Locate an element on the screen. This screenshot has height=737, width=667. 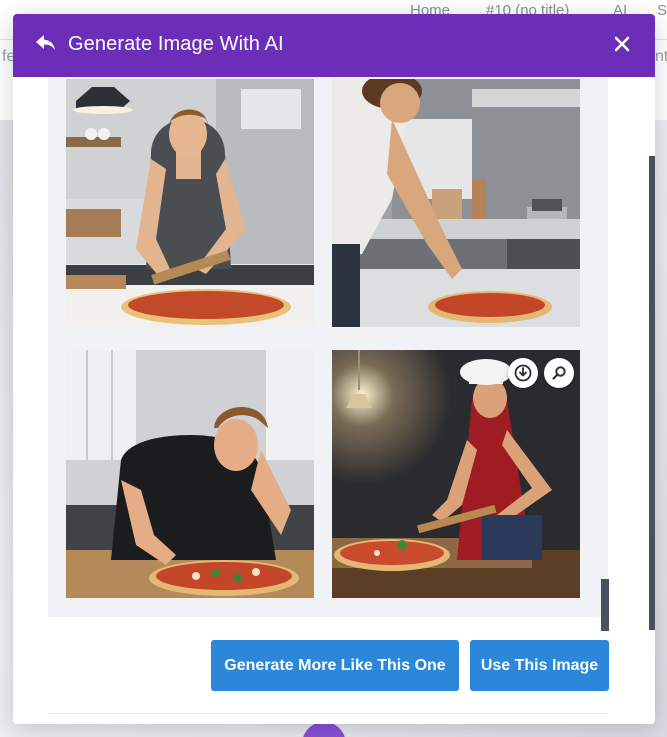
background-nav-s: S is located at coordinates (662, 10).